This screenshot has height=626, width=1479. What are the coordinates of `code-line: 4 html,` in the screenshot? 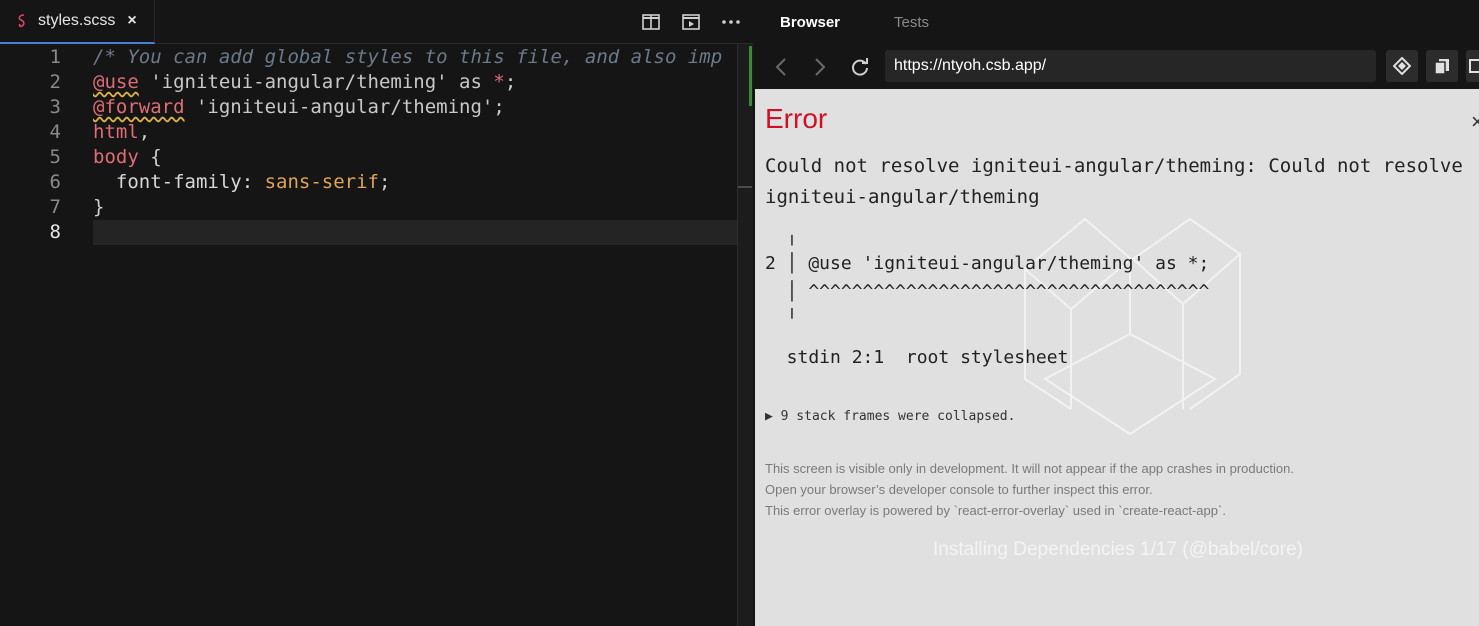 It's located at (376, 132).